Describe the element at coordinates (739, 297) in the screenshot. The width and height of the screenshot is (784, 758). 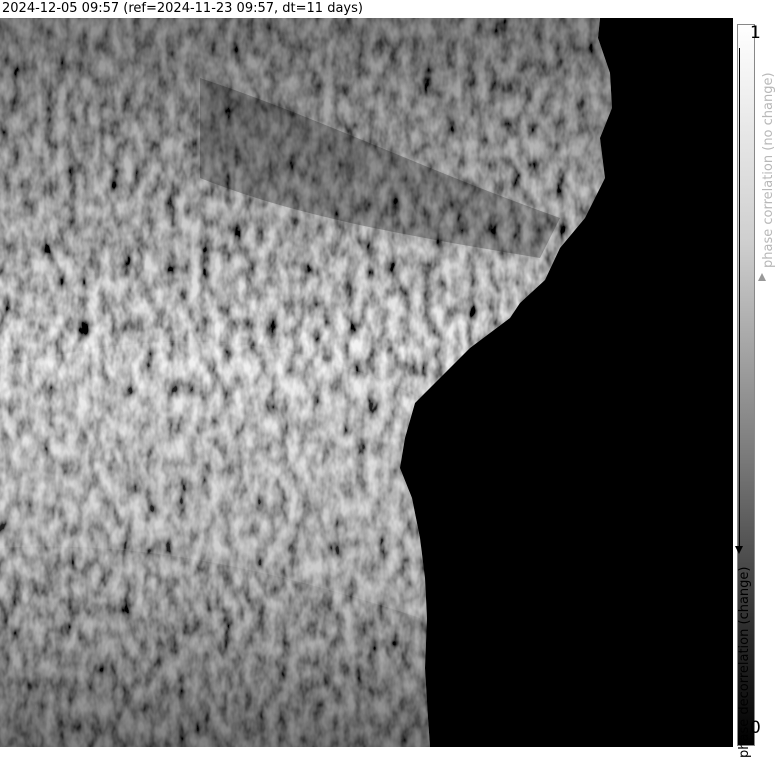
I see `arrow-down-line` at that location.